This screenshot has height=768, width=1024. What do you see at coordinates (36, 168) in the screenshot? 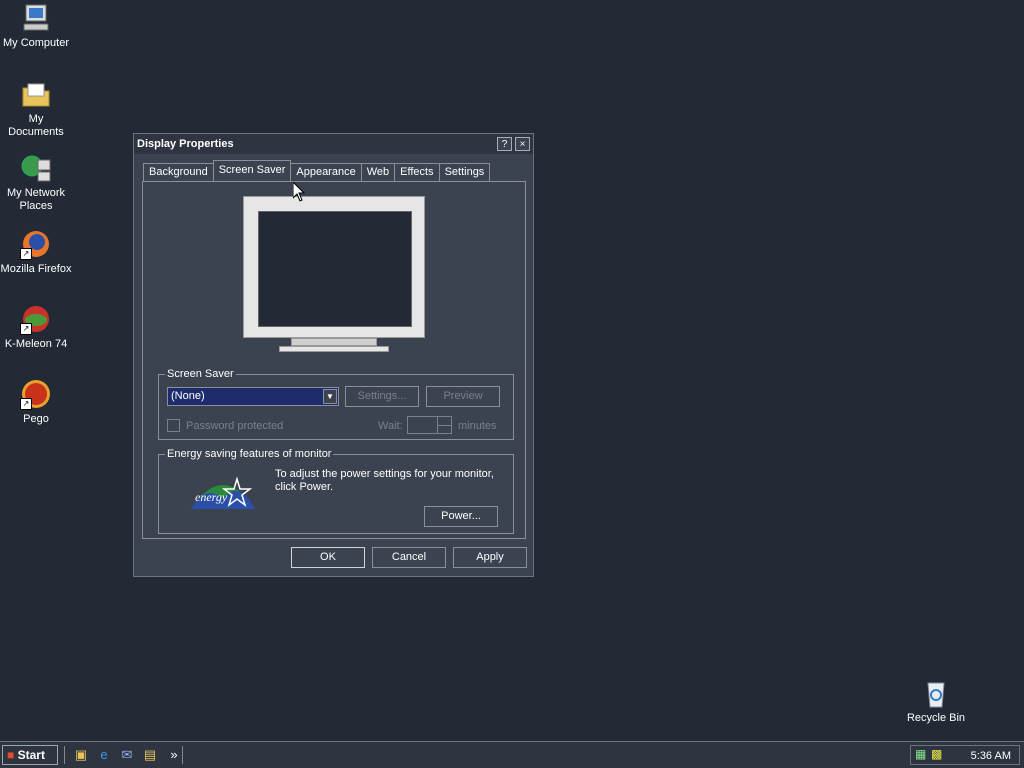
I see `network-icon` at bounding box center [36, 168].